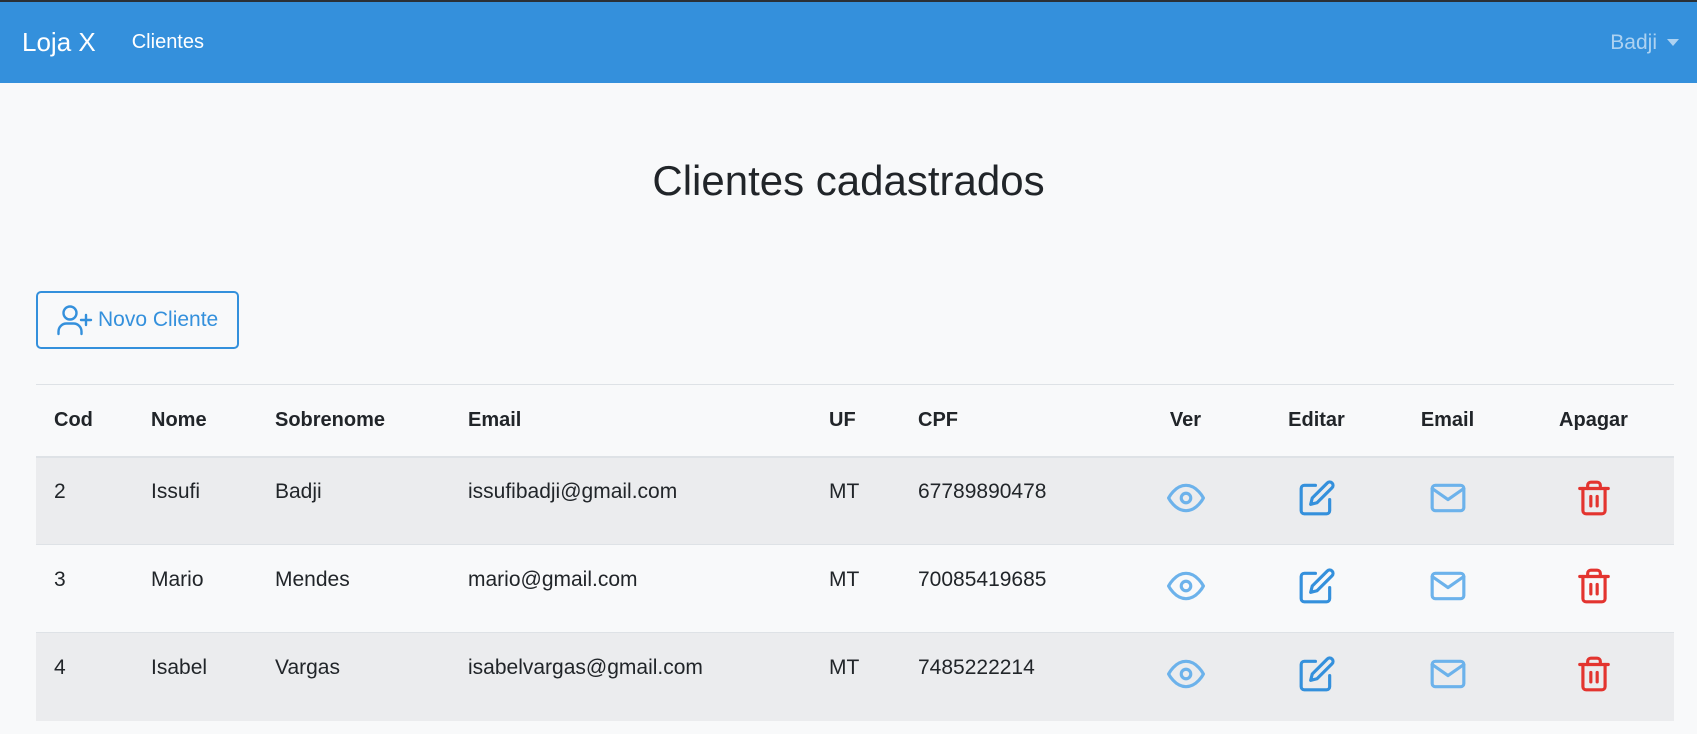  Describe the element at coordinates (630, 588) in the screenshot. I see `cell-email: mario@gmail.com` at that location.